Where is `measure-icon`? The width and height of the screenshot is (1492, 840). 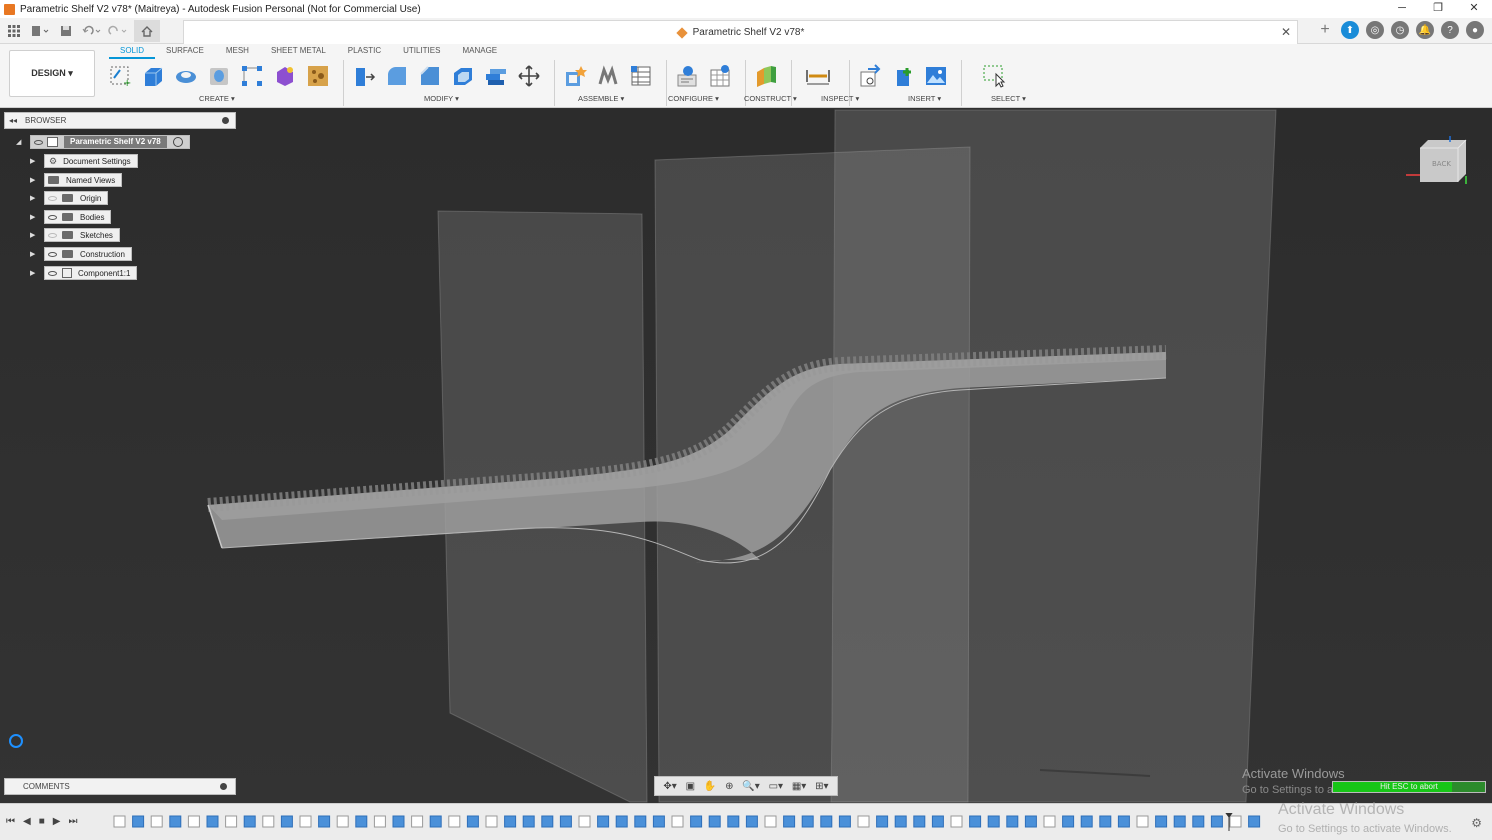
measure-icon is located at coordinates (818, 76).